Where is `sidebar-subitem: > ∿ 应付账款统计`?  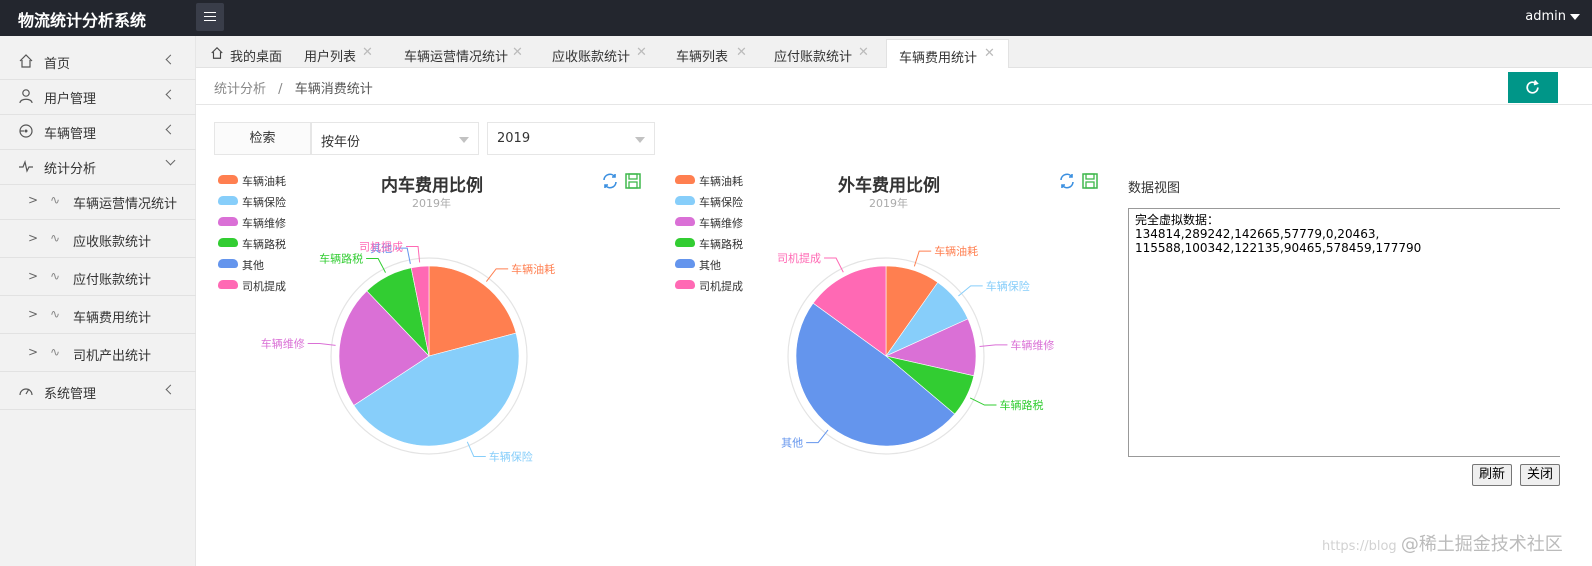 sidebar-subitem: > ∿ 应付账款统计 is located at coordinates (98, 277).